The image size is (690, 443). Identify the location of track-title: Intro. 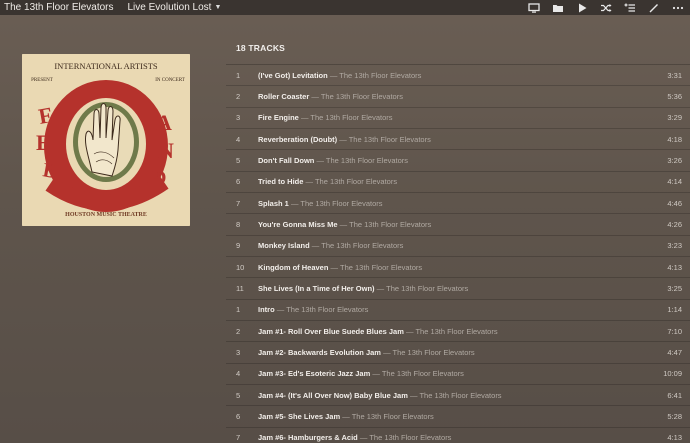
(266, 310).